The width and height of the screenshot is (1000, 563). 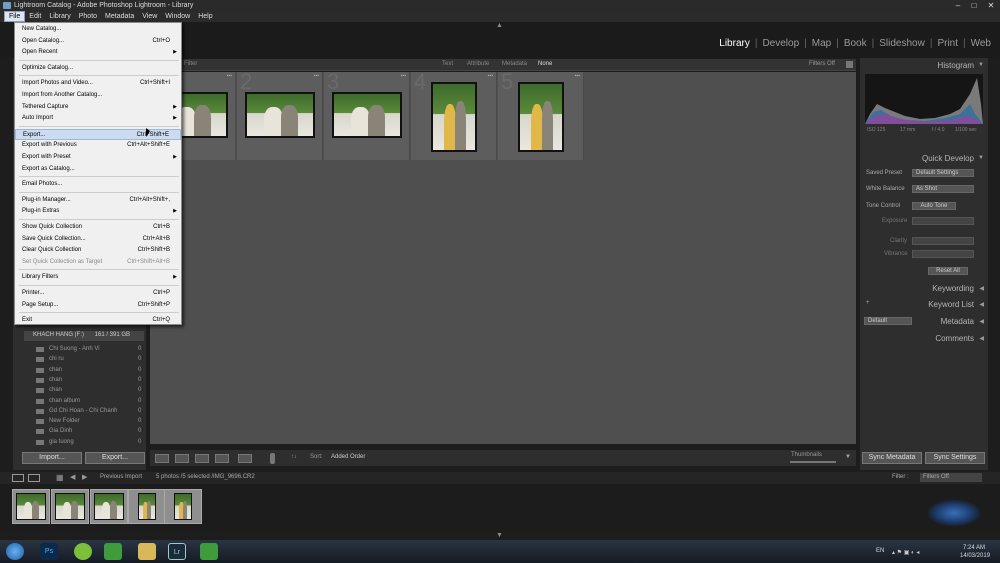 What do you see at coordinates (855, 43) in the screenshot?
I see `module-book: Book` at bounding box center [855, 43].